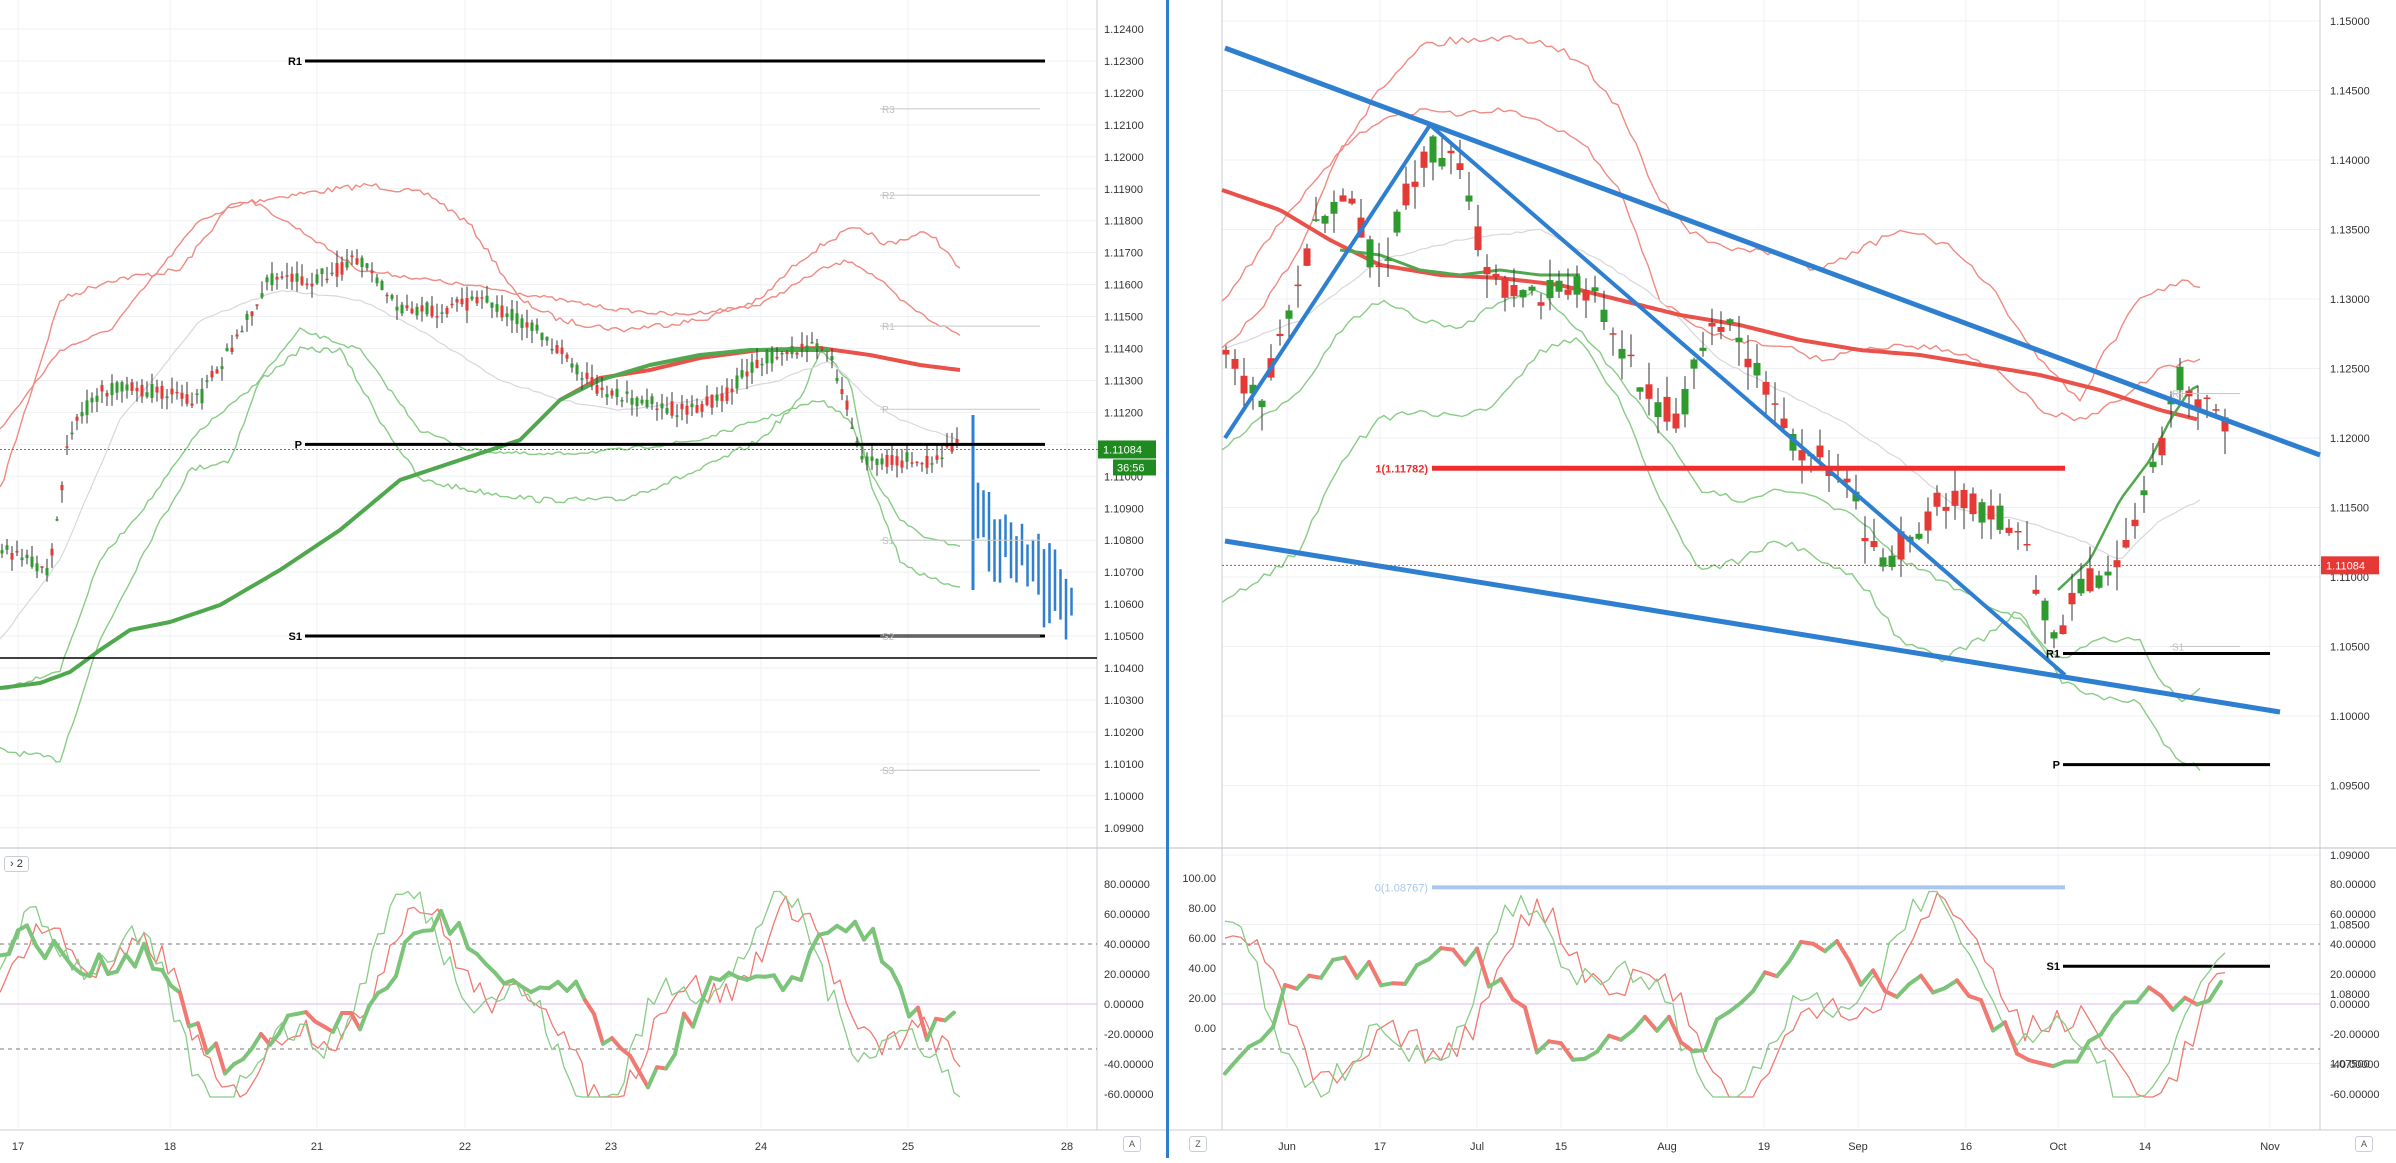 The width and height of the screenshot is (2396, 1163). What do you see at coordinates (1123, 413) in the screenshot?
I see `left-price-tick: 1.11200` at bounding box center [1123, 413].